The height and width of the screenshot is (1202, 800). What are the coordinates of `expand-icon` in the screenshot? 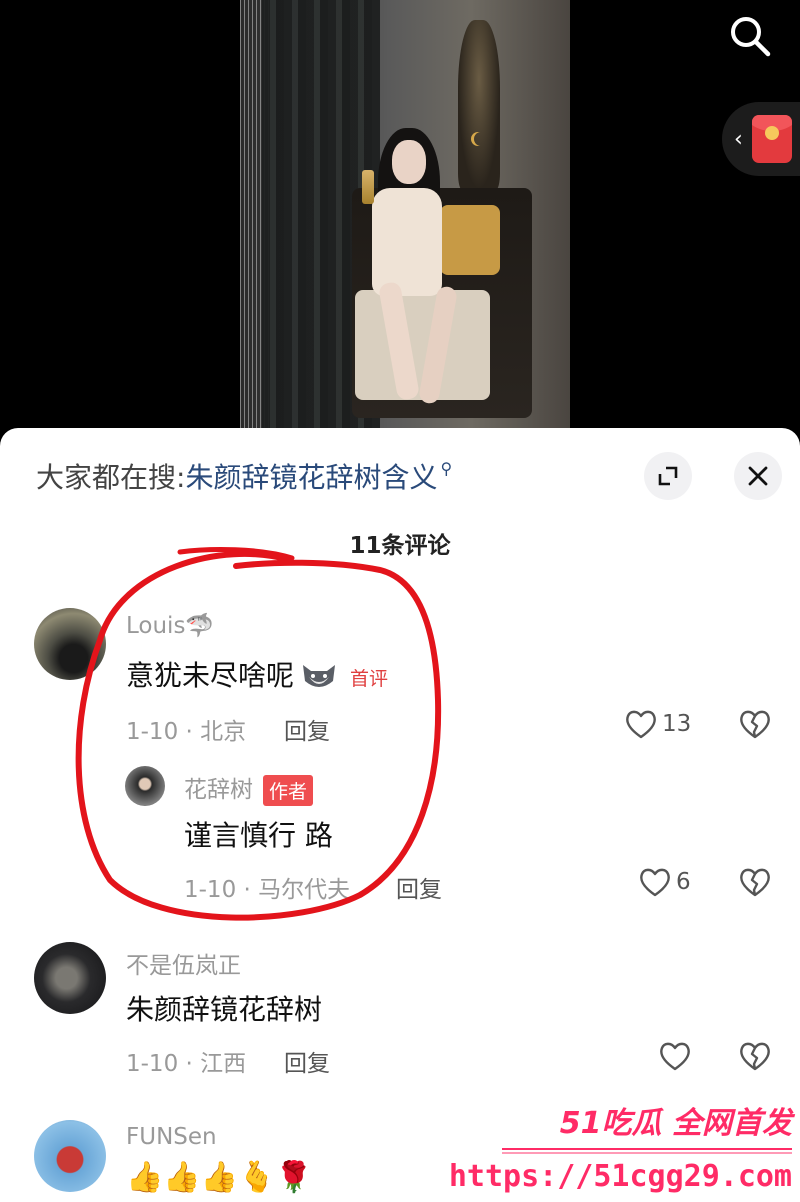 It's located at (668, 476).